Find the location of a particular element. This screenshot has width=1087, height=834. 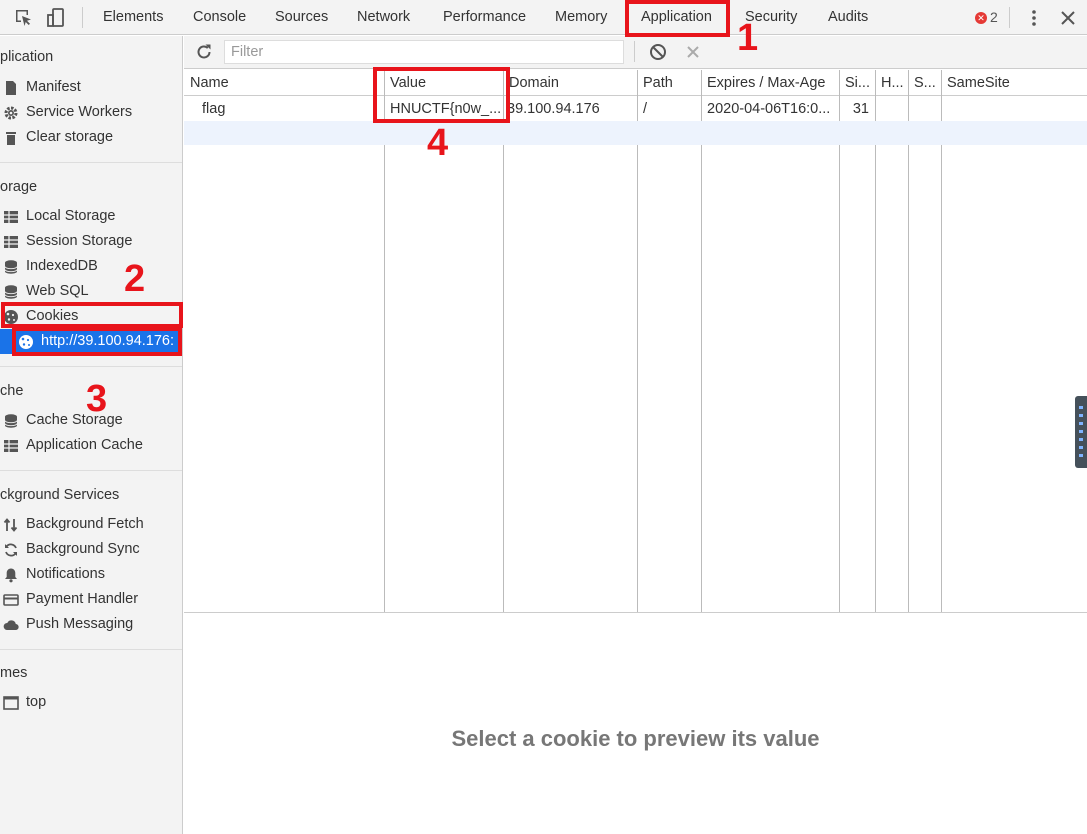

section-title-storage: orage is located at coordinates (19, 187).